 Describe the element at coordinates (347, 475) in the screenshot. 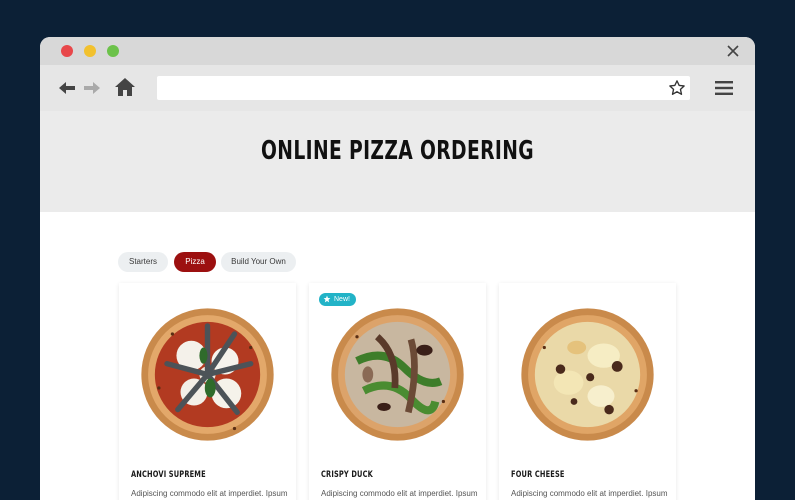

I see `menu-item-name: CRISPY DUCK` at that location.